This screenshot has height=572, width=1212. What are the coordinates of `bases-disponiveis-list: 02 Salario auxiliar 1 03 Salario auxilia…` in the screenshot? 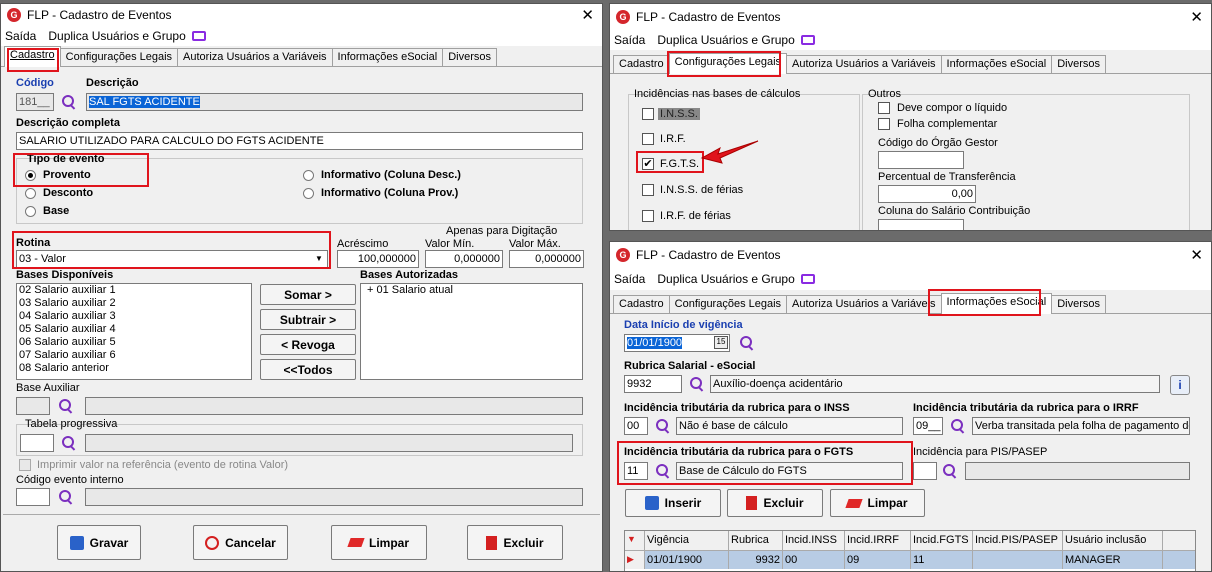 It's located at (134, 331).